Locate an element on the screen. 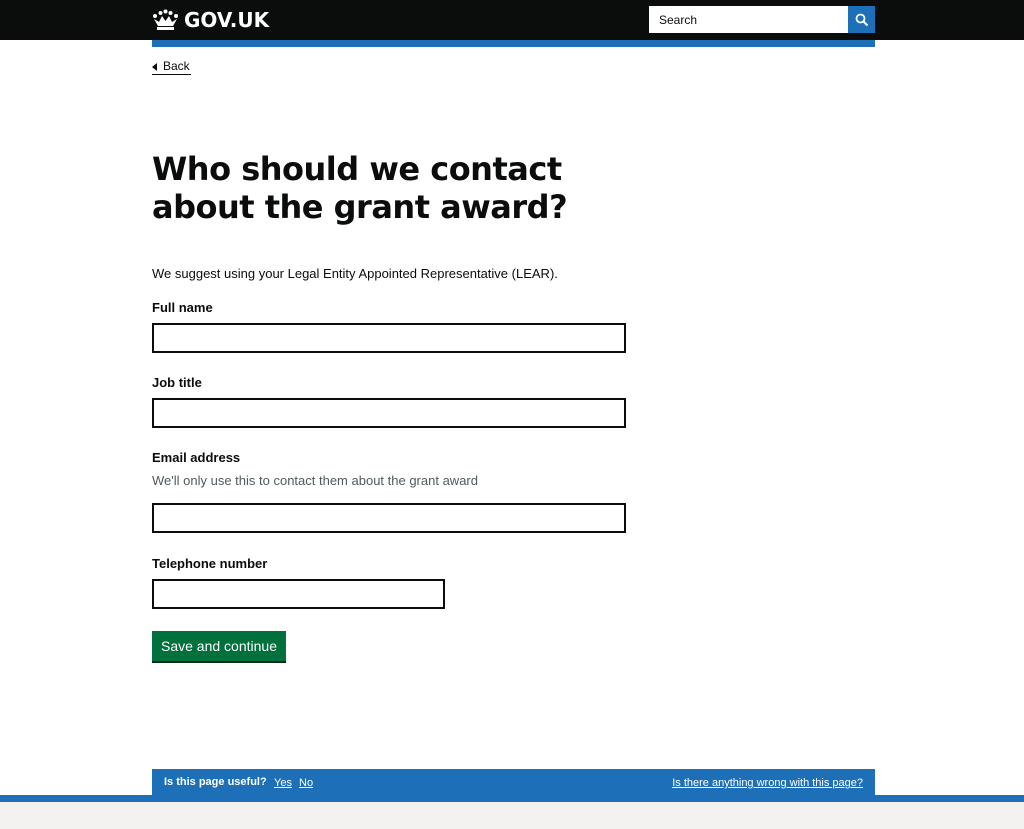  footer-accent-bar is located at coordinates (512, 798).